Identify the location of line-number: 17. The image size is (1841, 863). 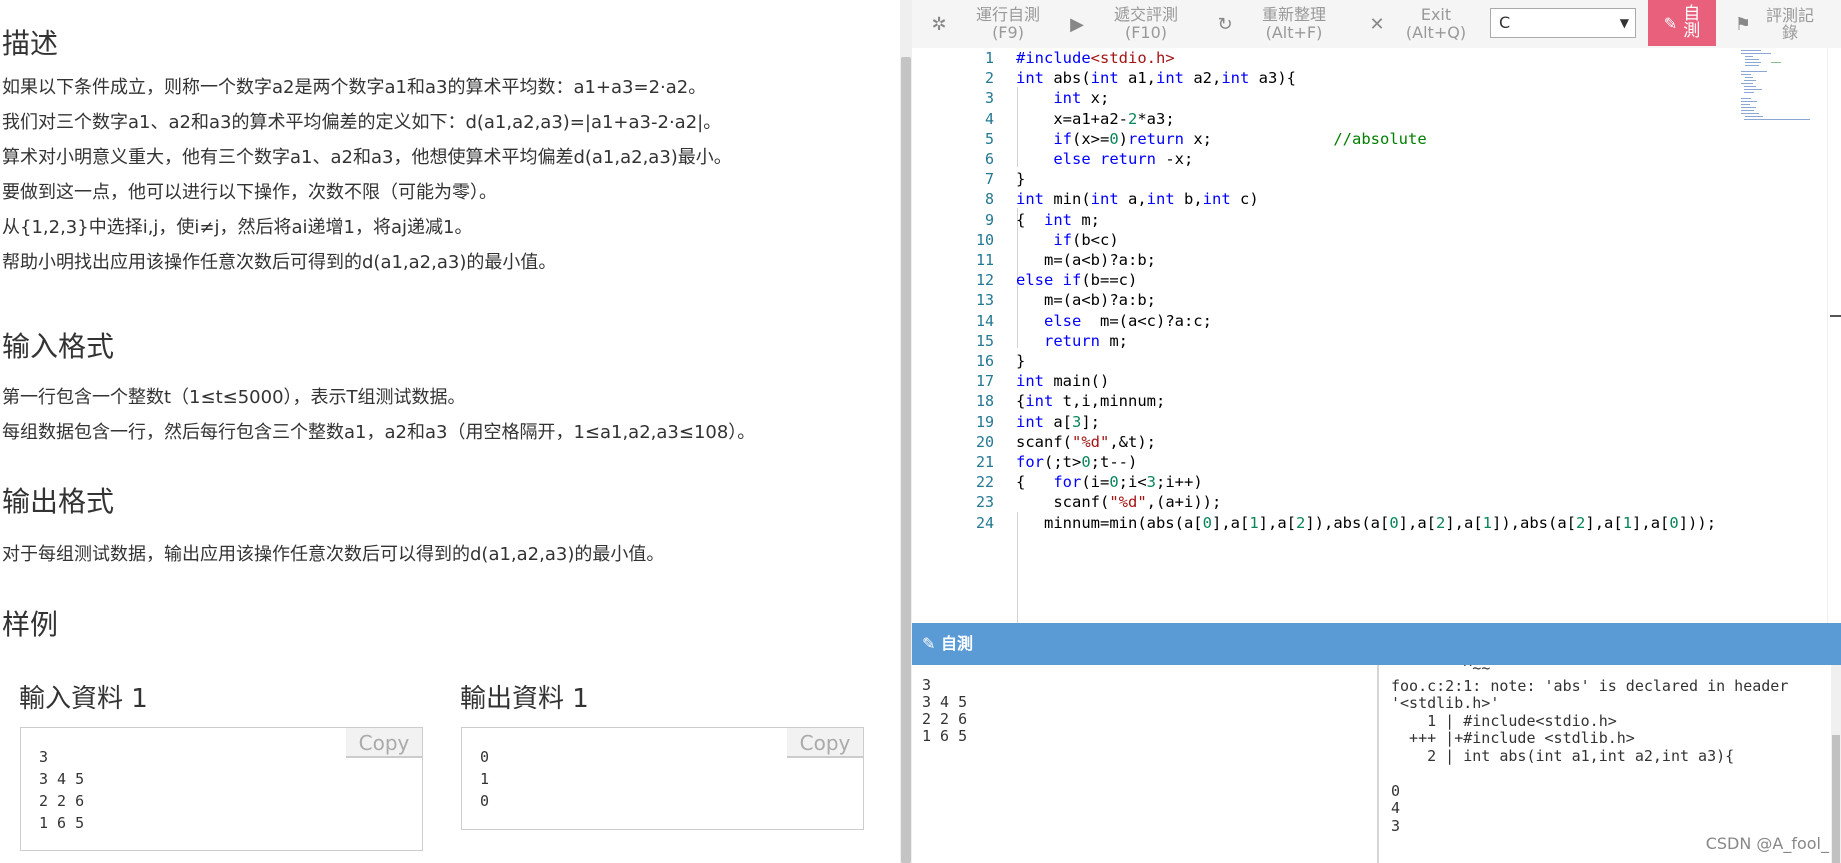
(984, 381).